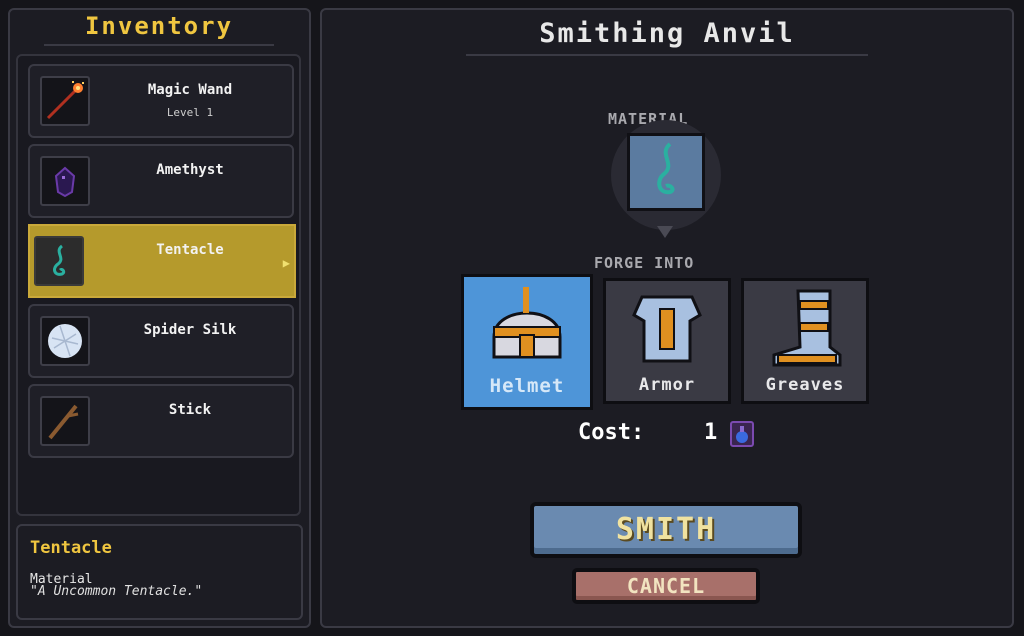 This screenshot has width=1024, height=636. Describe the element at coordinates (665, 232) in the screenshot. I see `arrow-down-icon` at that location.